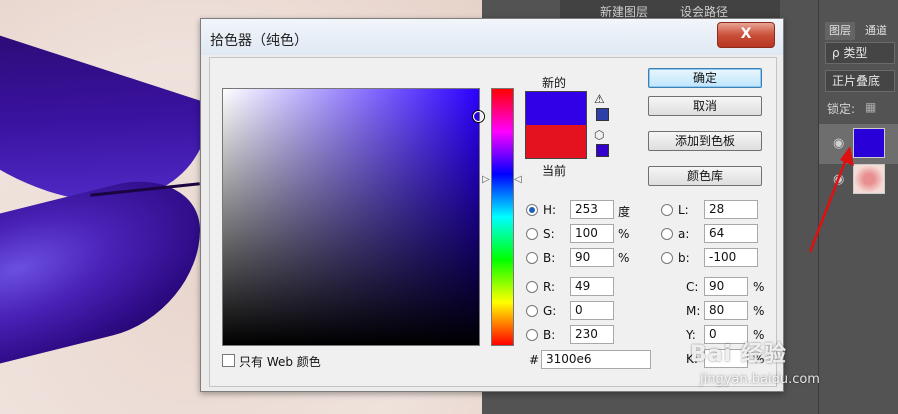 The height and width of the screenshot is (414, 898). What do you see at coordinates (599, 135) in the screenshot?
I see `web-safe-cube-icon: ⬡` at bounding box center [599, 135].